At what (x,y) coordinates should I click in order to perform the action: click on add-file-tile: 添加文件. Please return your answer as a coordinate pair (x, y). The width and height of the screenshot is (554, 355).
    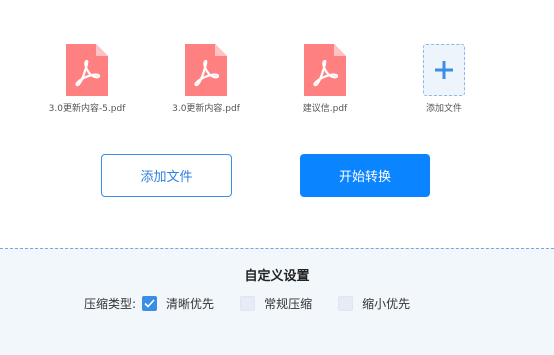
    Looking at the image, I should click on (444, 79).